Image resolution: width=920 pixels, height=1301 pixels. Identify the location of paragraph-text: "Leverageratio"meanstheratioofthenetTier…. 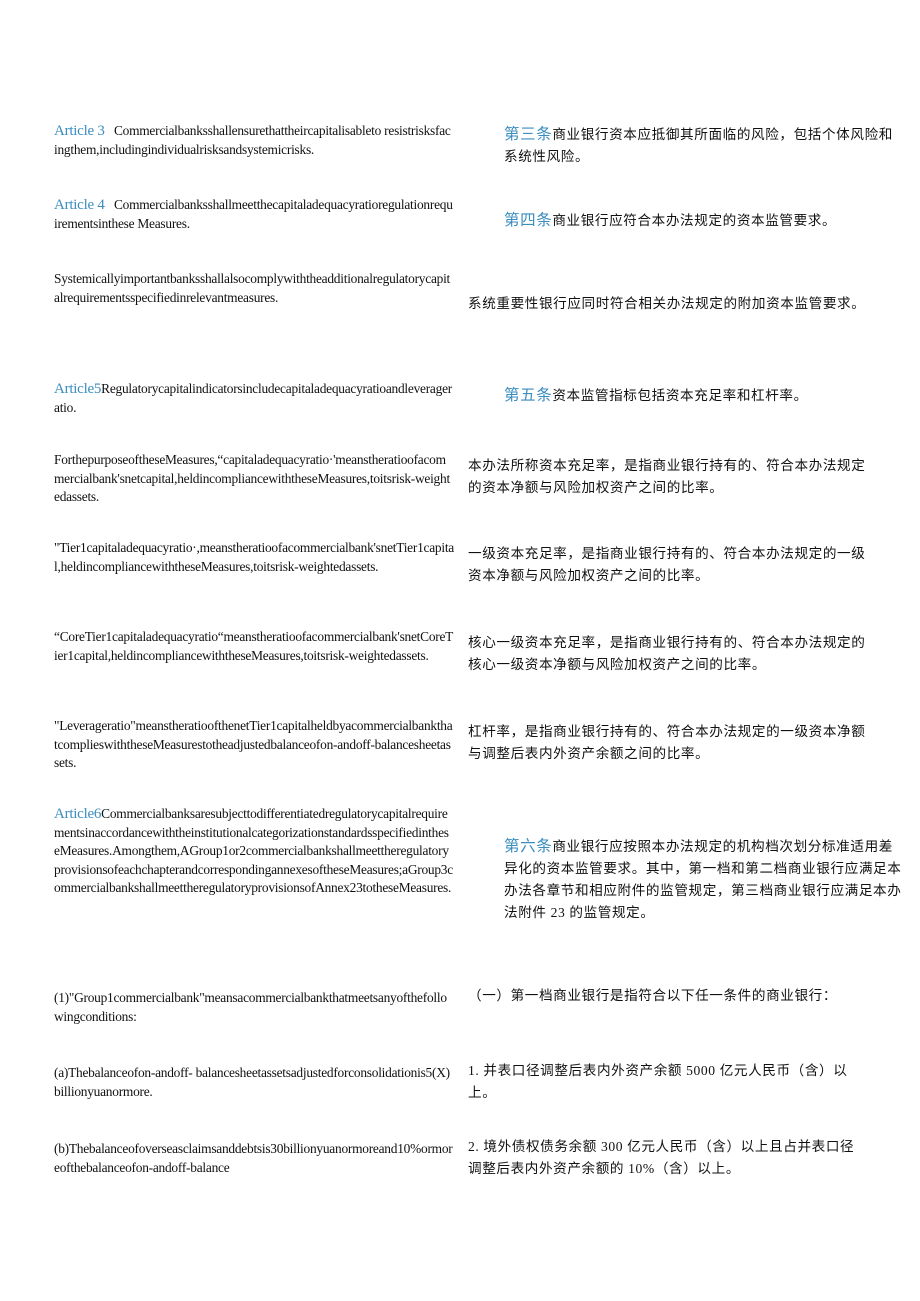
(253, 744).